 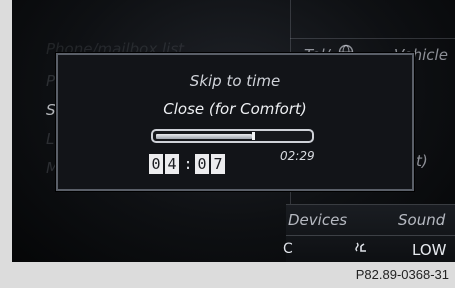 What do you see at coordinates (361, 250) in the screenshot?
I see `seat-heat-icon` at bounding box center [361, 250].